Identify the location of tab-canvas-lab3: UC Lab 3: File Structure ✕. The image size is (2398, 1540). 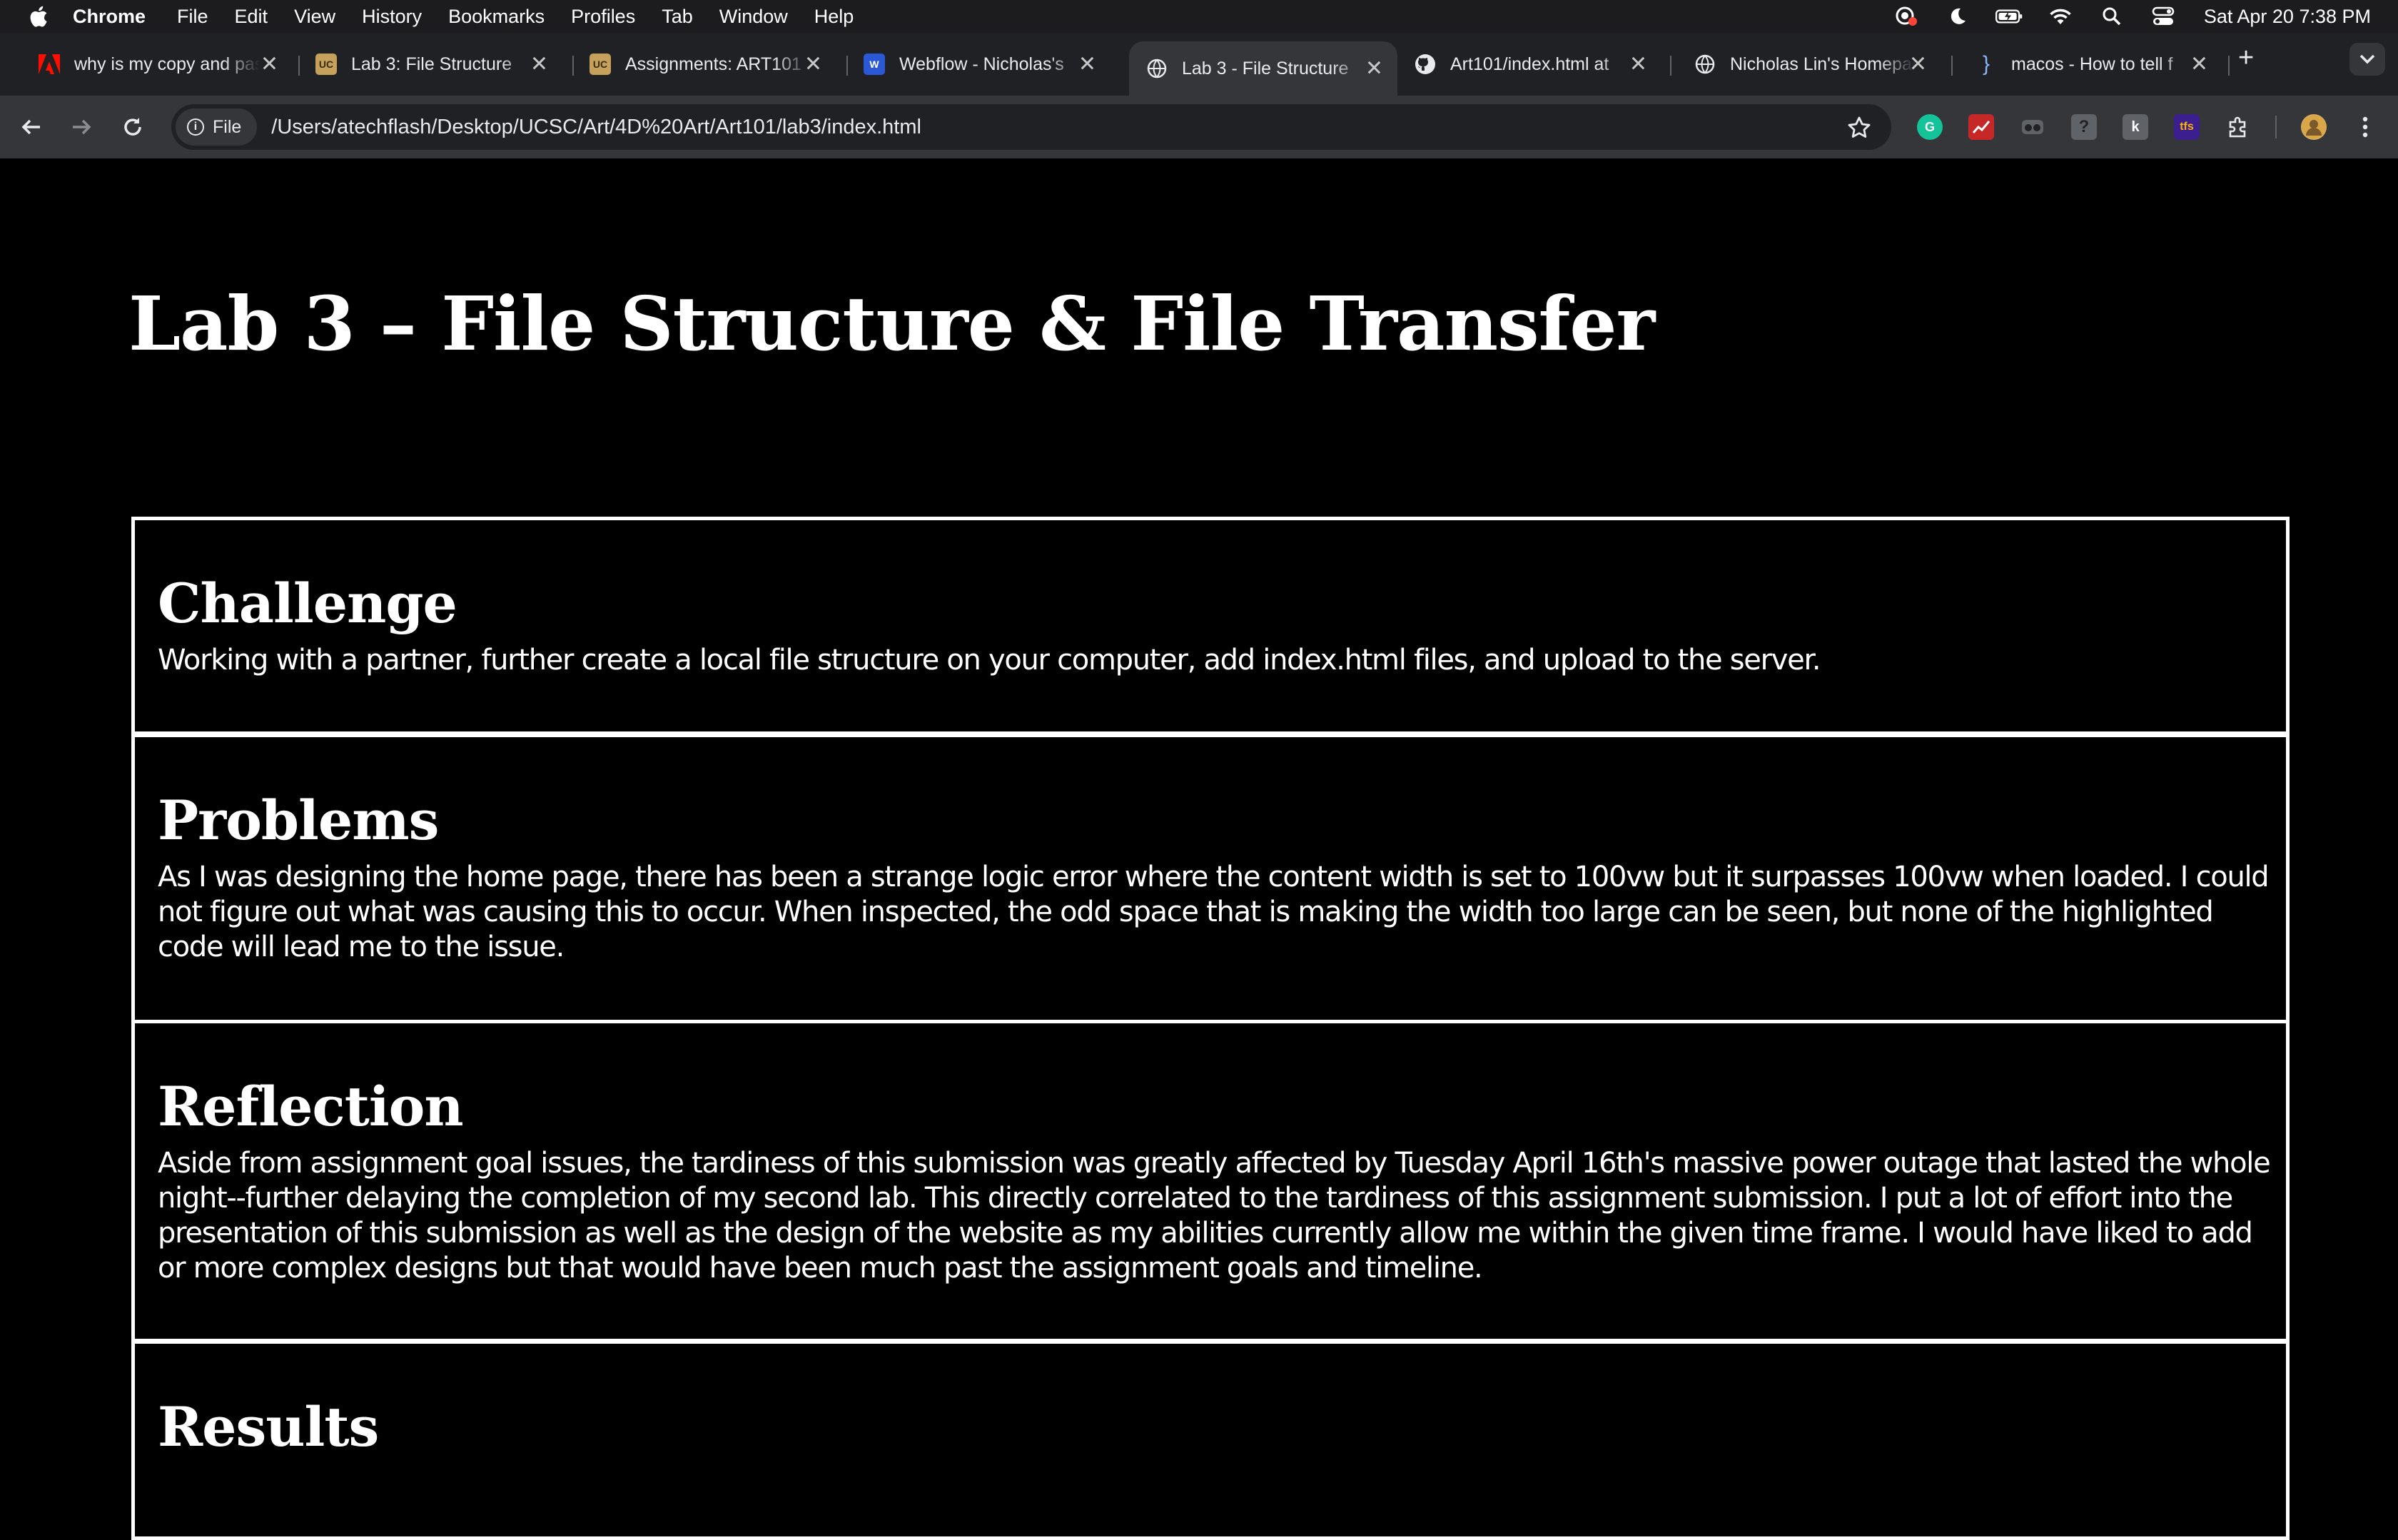
(430, 64).